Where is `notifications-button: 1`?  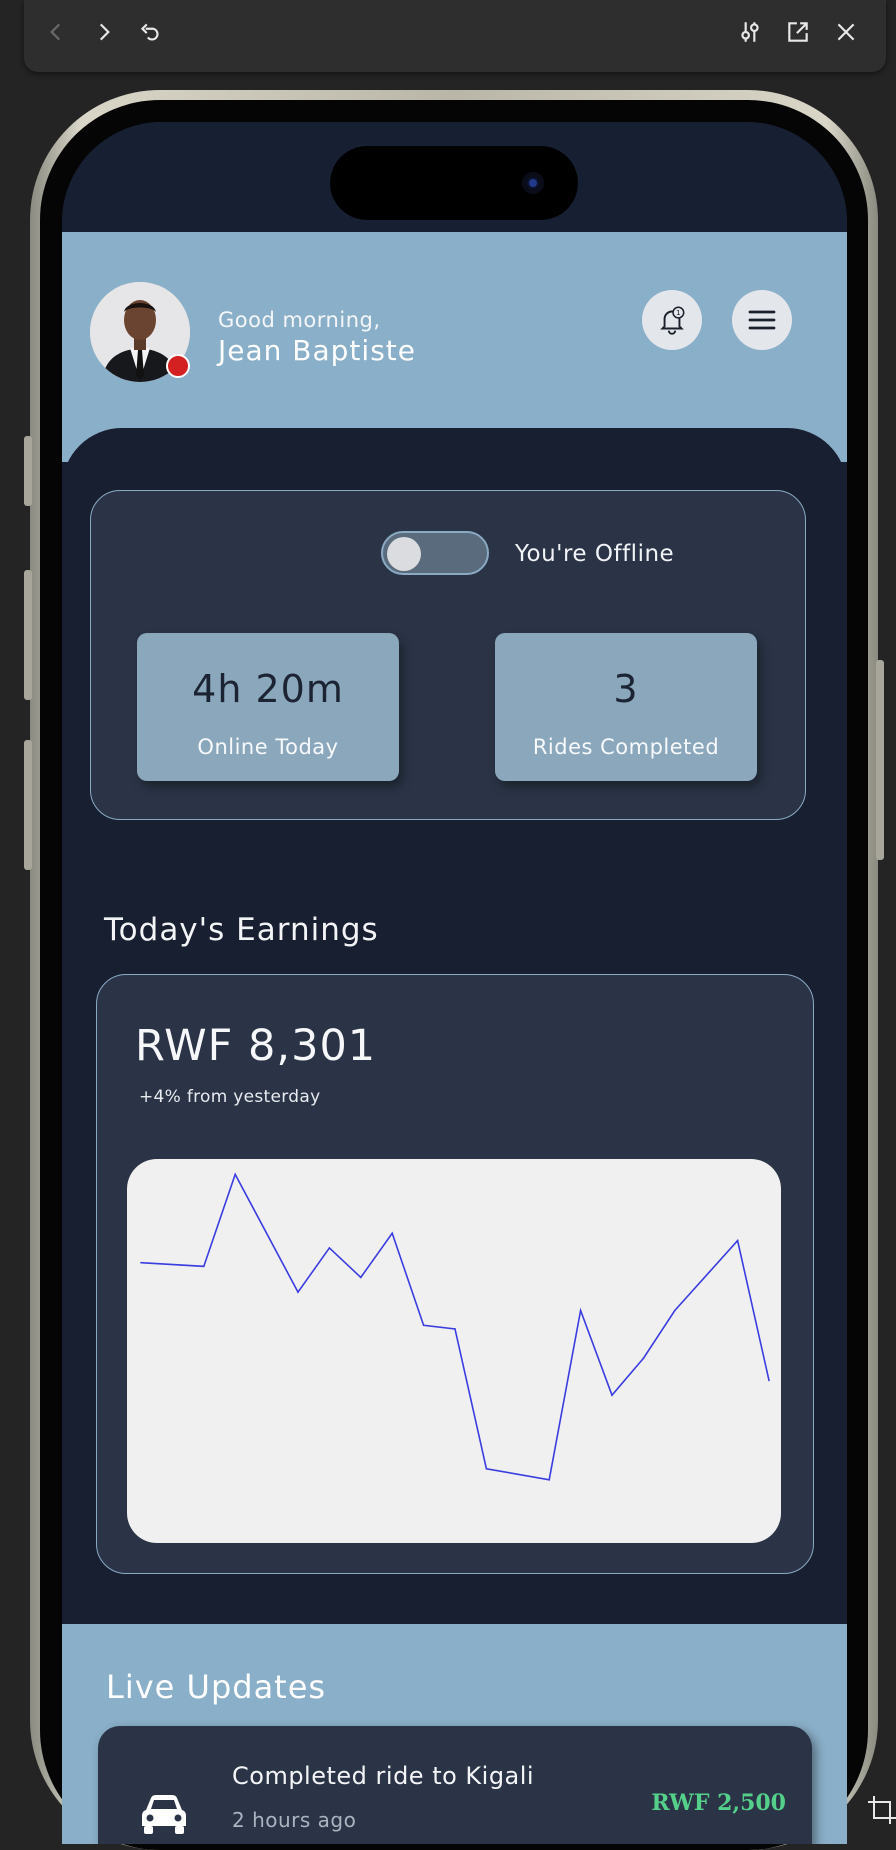 notifications-button: 1 is located at coordinates (672, 320).